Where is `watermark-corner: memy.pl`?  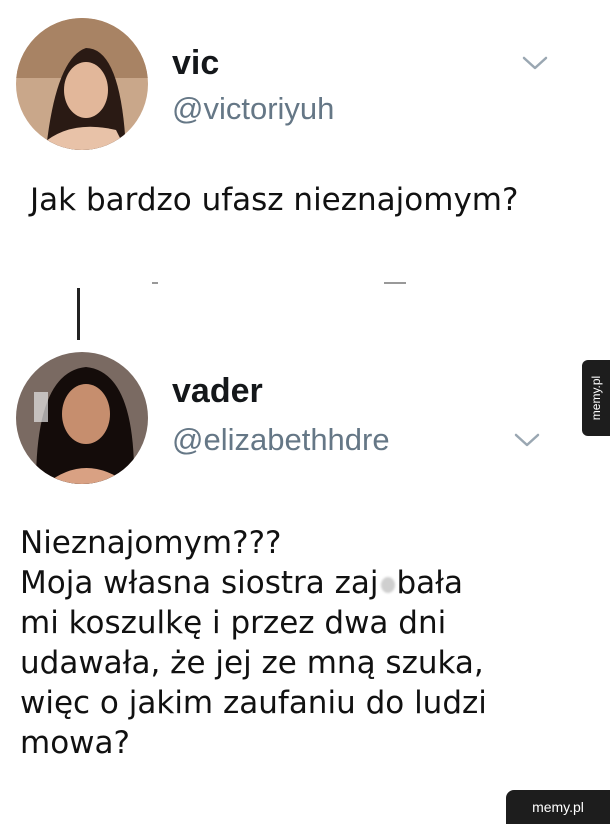 watermark-corner: memy.pl is located at coordinates (558, 807).